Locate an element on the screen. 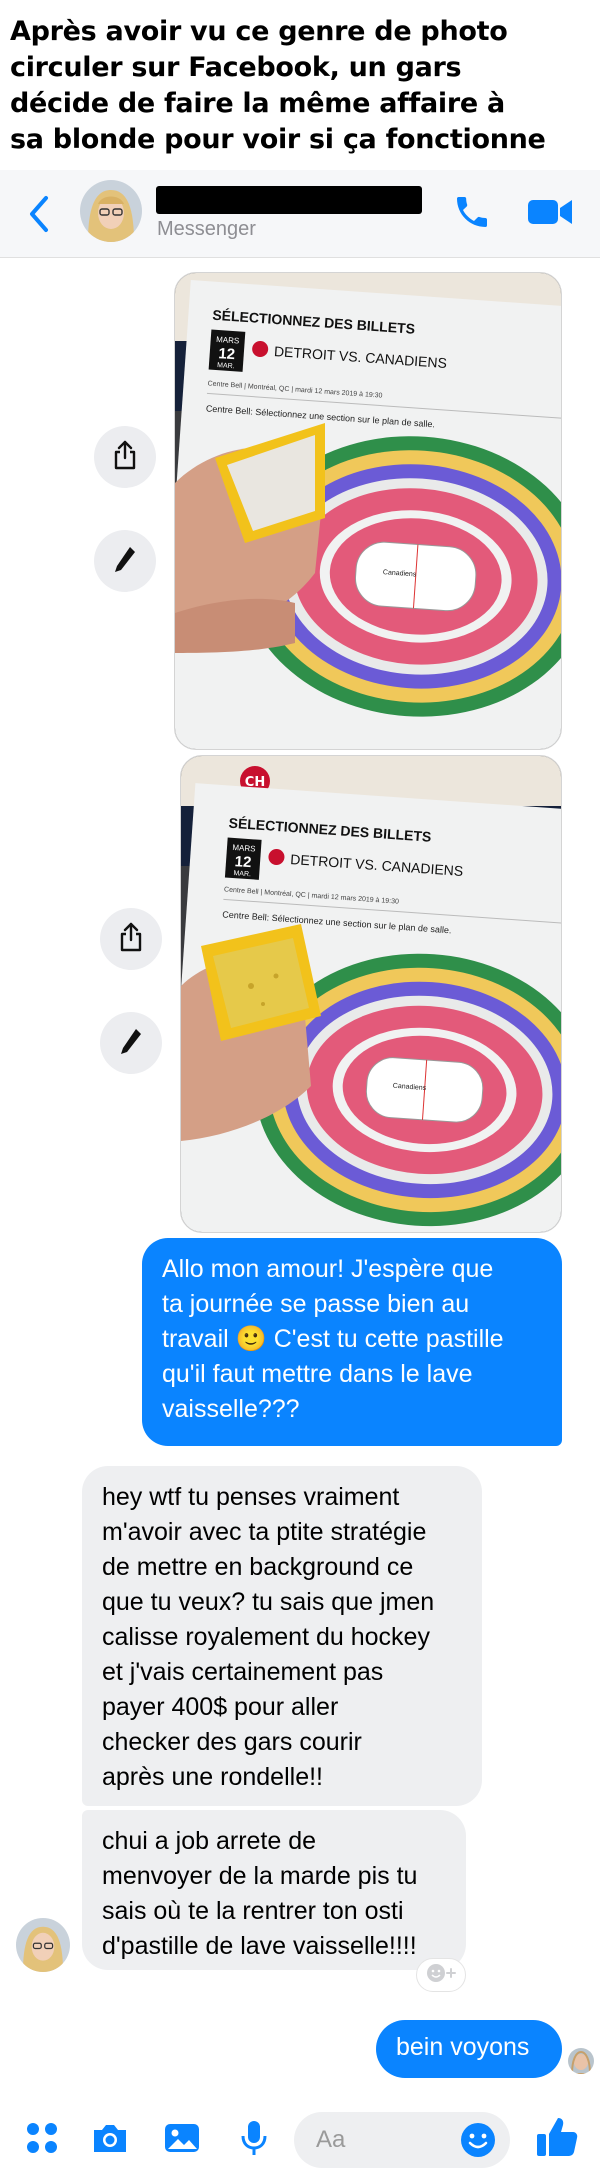 This screenshot has width=600, height=2176. thumbs-up-icon is located at coordinates (557, 2137).